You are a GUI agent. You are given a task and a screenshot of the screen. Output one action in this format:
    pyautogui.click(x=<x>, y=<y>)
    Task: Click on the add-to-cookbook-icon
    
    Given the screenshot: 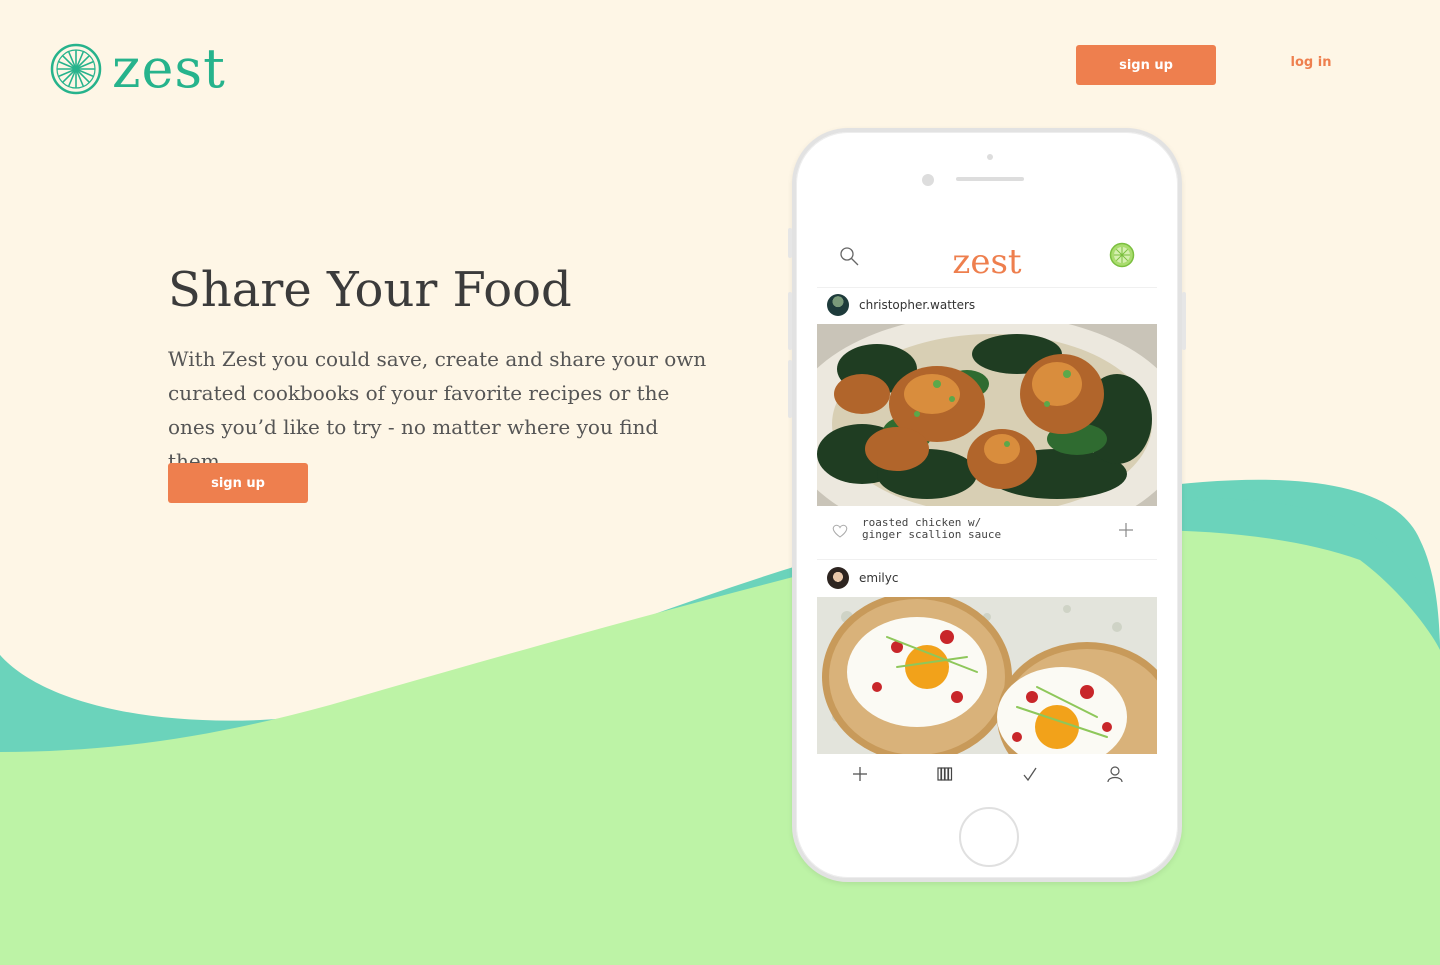 What is the action you would take?
    pyautogui.click(x=1126, y=530)
    